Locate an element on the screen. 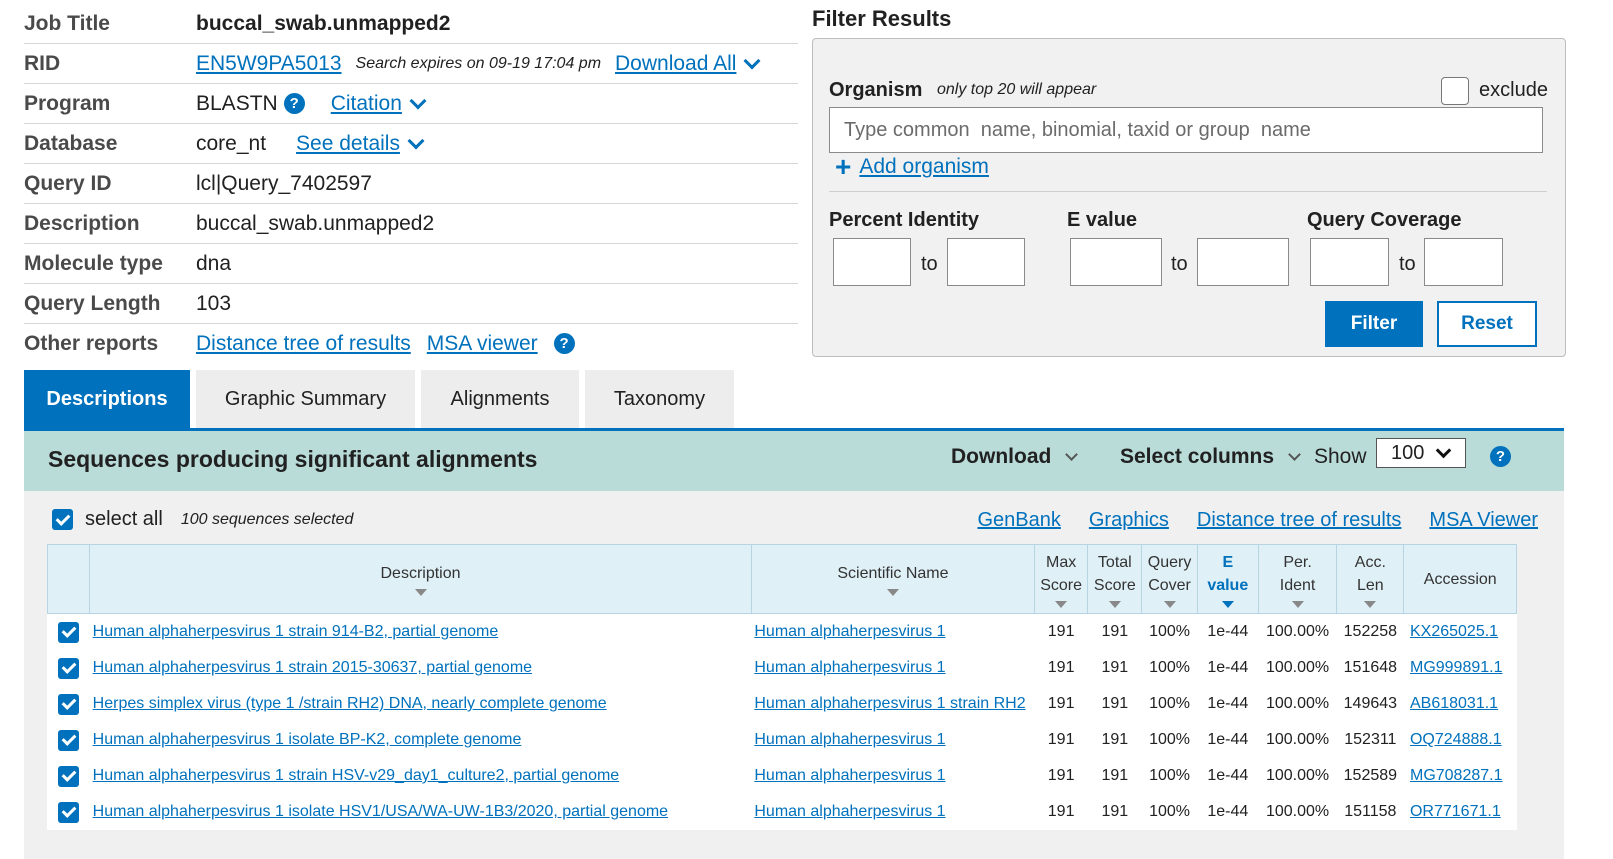 Image resolution: width=1613 pixels, height=859 pixels. job-title-value: buccal_swab.unmapped2 is located at coordinates (323, 23).